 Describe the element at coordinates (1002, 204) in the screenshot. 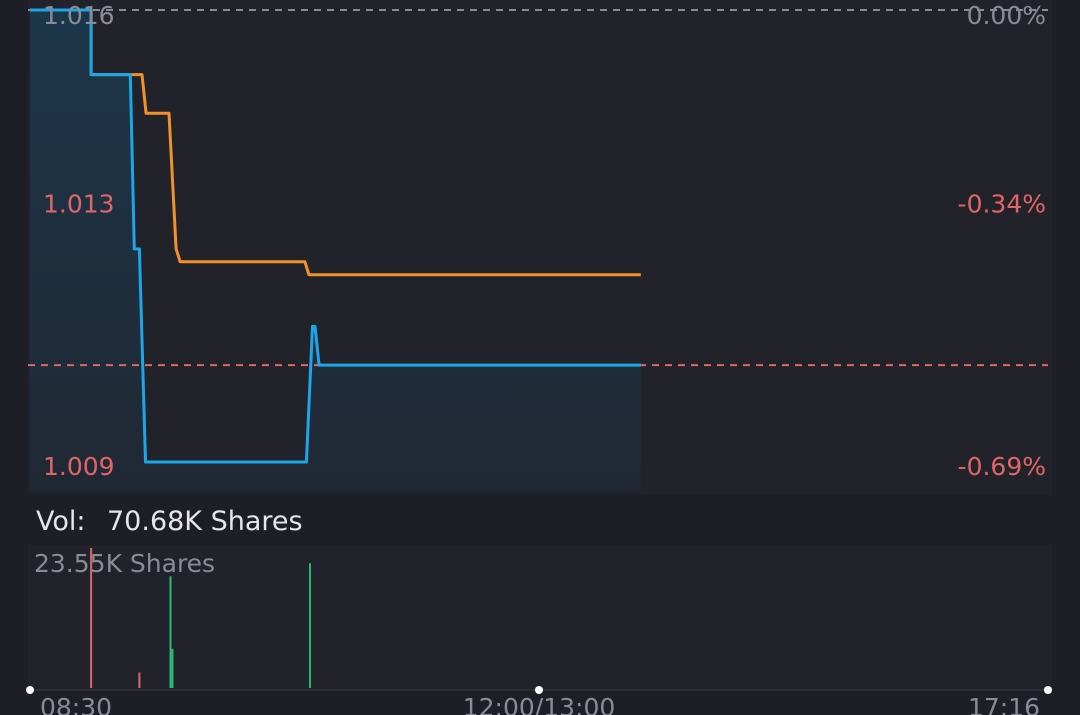

I see `change-tick-mid: -0.34%` at that location.